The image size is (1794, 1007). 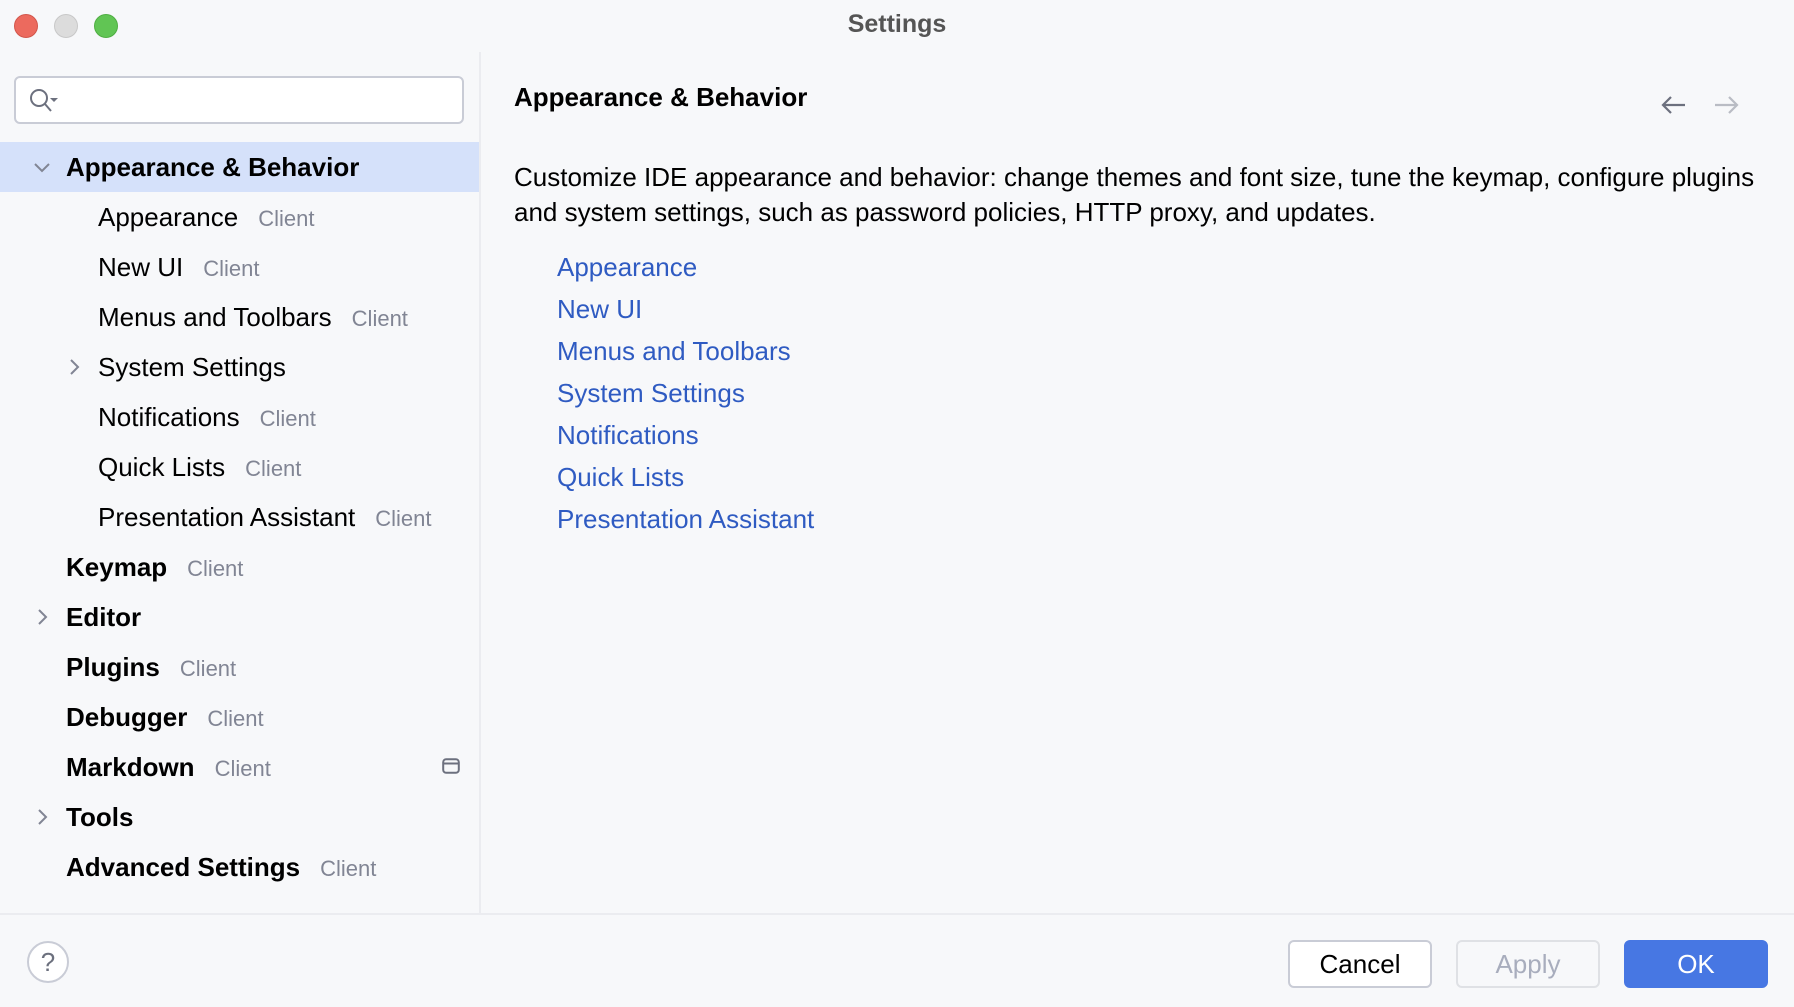 I want to click on help-button: ?, so click(x=48, y=962).